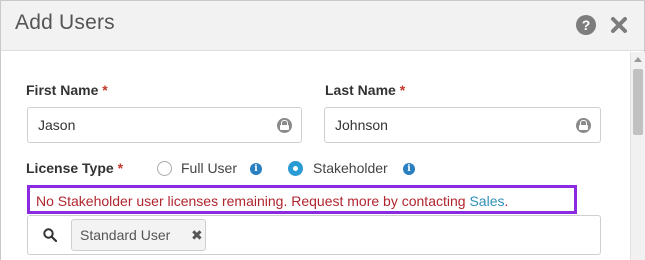 The width and height of the screenshot is (645, 260). Describe the element at coordinates (314, 235) in the screenshot. I see `user-type-select: Standard User ✖` at that location.